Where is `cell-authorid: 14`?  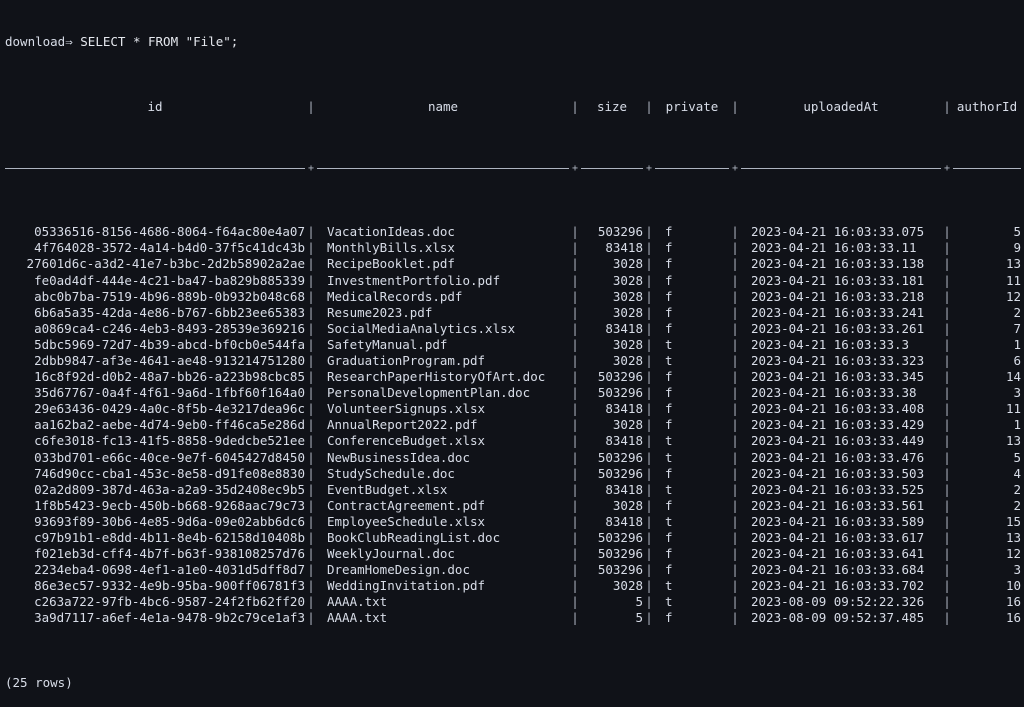 cell-authorid: 14 is located at coordinates (1013, 377).